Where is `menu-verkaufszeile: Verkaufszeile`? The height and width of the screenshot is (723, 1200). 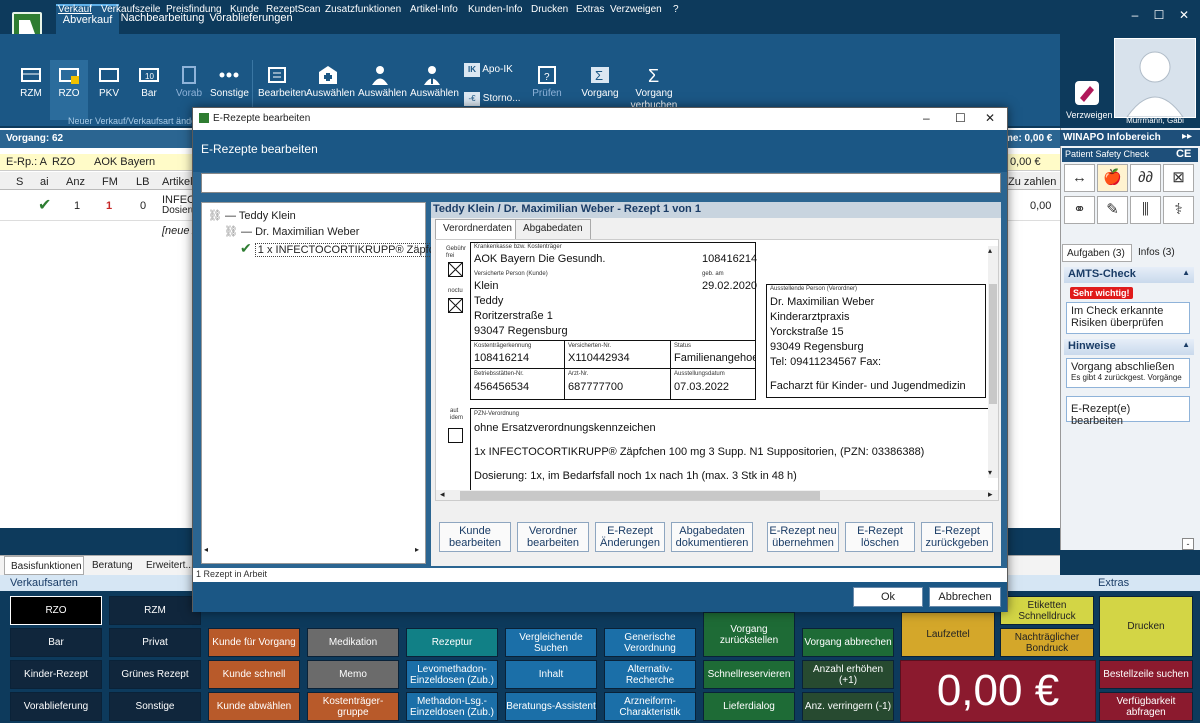 menu-verkaufszeile: Verkaufszeile is located at coordinates (130, 9).